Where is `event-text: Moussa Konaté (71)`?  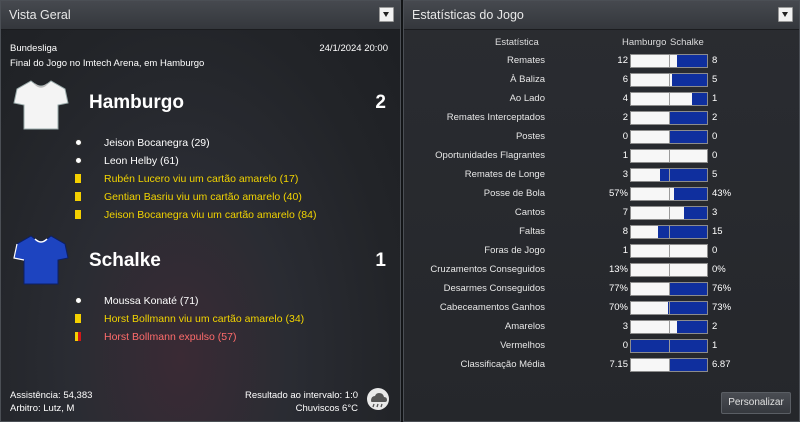
event-text: Moussa Konaté (71) is located at coordinates (151, 301).